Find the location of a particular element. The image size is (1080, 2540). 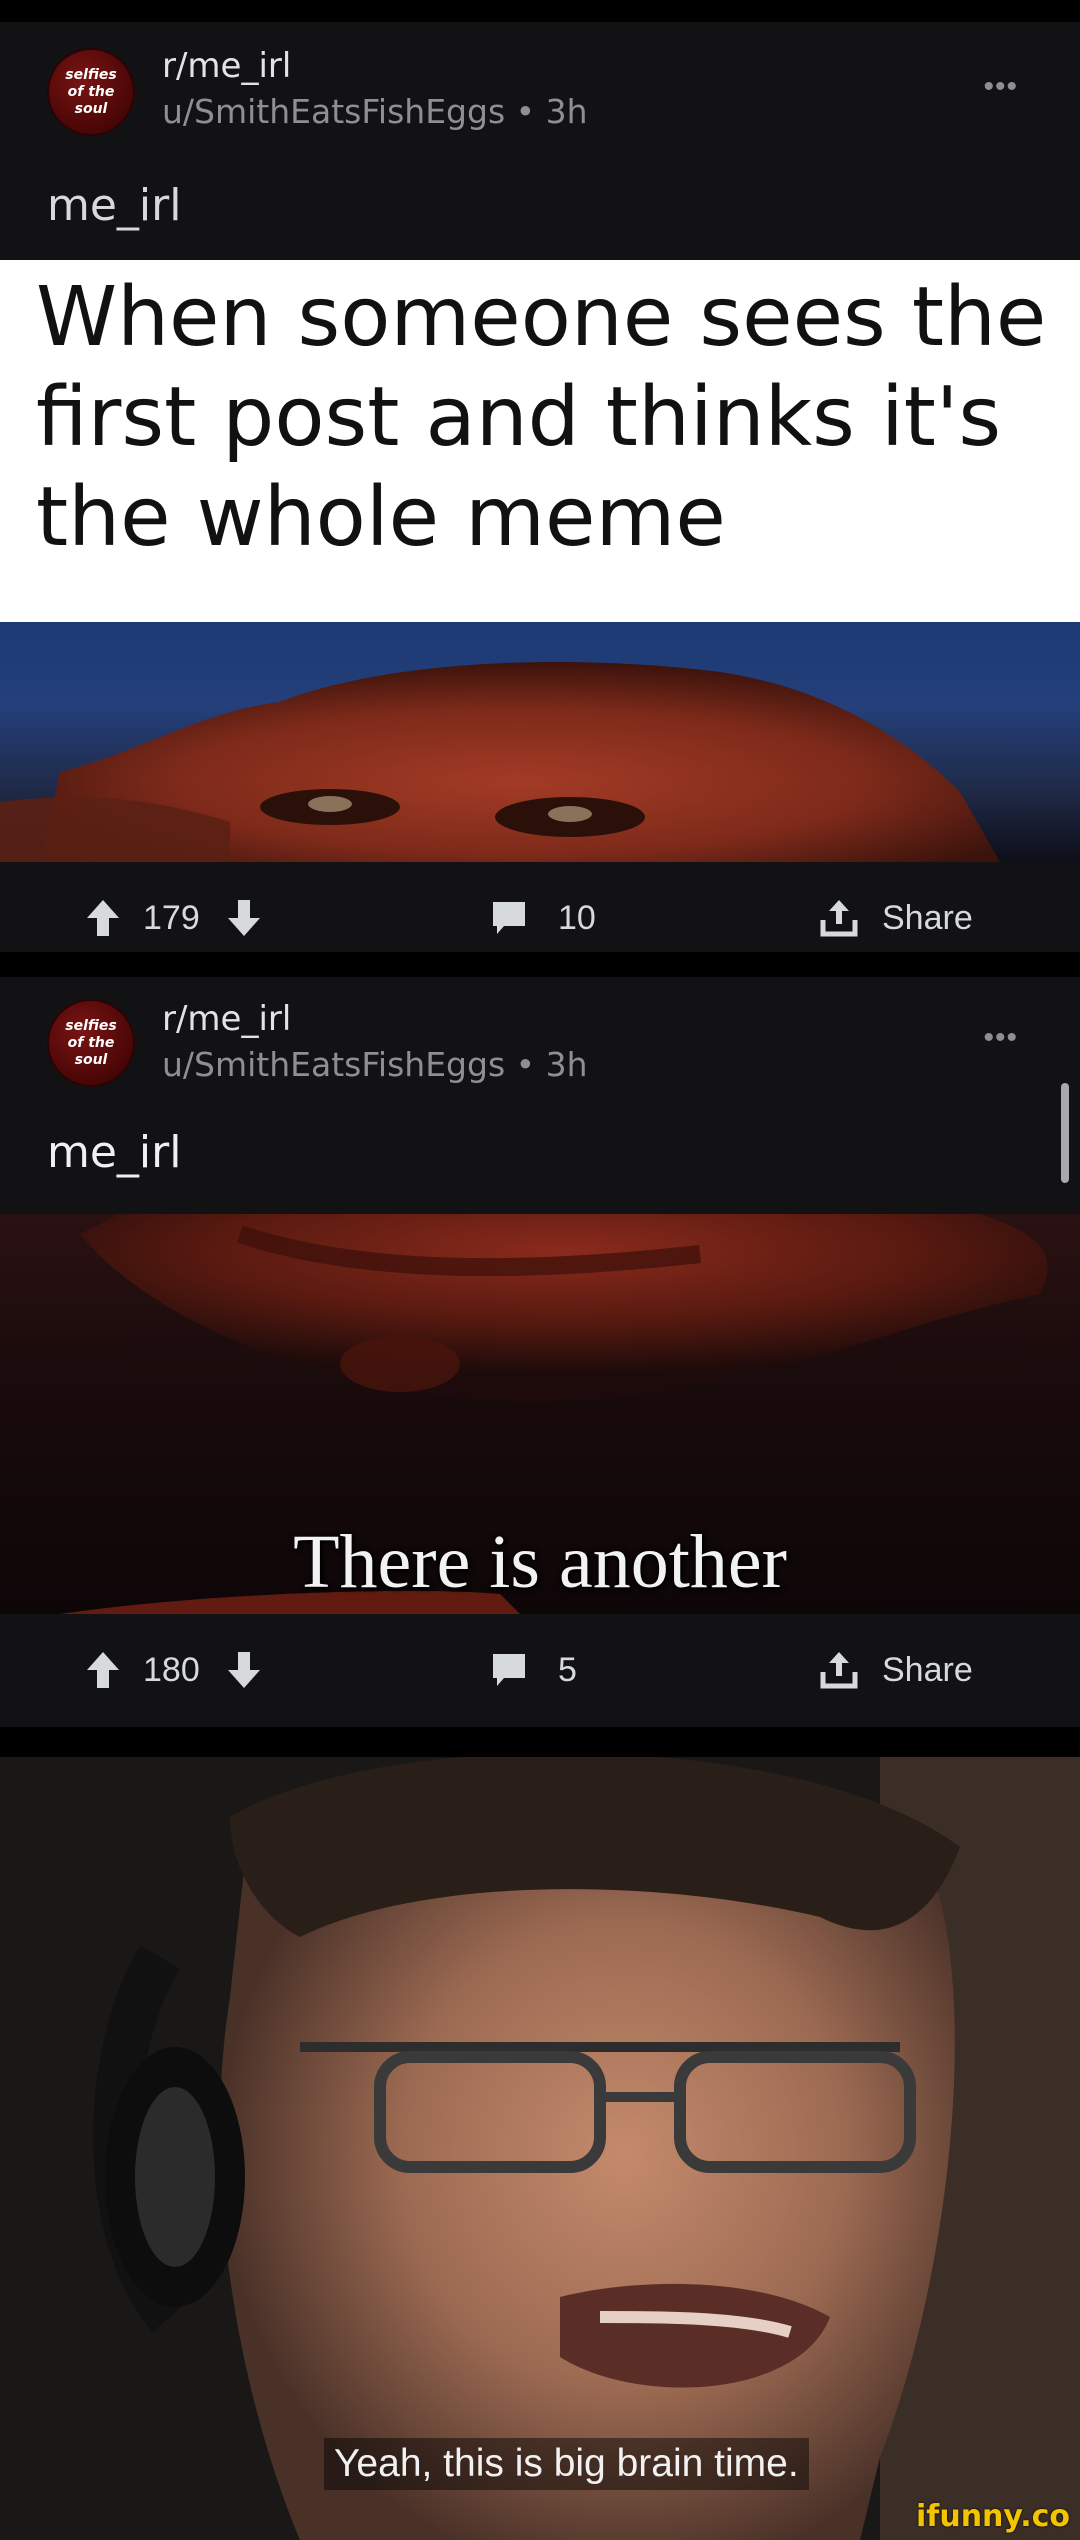

vote-controls: 179 is located at coordinates (173, 918).